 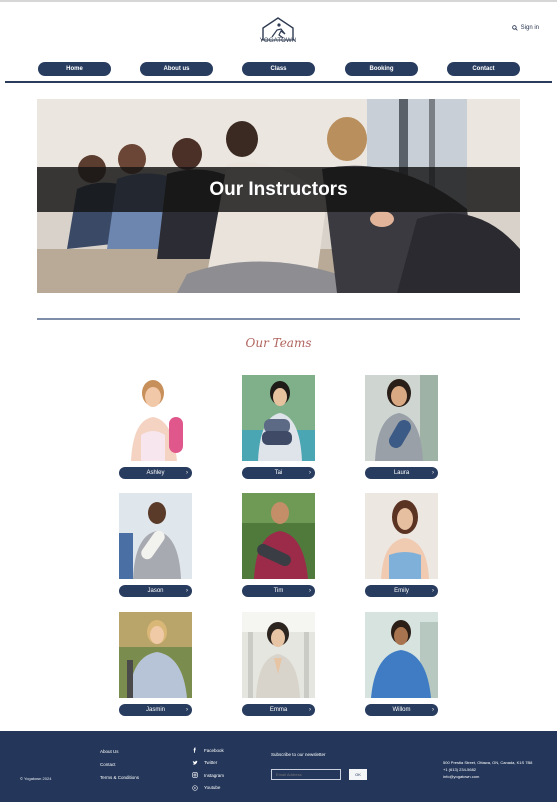 I want to click on nav-contact-button: Contact, so click(x=483, y=69).